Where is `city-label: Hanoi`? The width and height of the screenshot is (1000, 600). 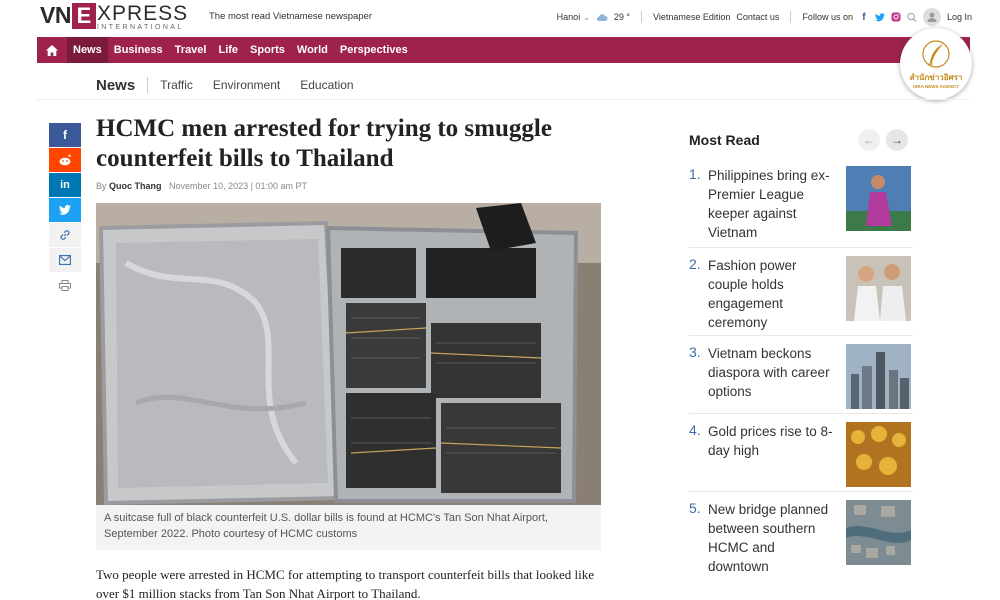
city-label: Hanoi is located at coordinates (568, 17).